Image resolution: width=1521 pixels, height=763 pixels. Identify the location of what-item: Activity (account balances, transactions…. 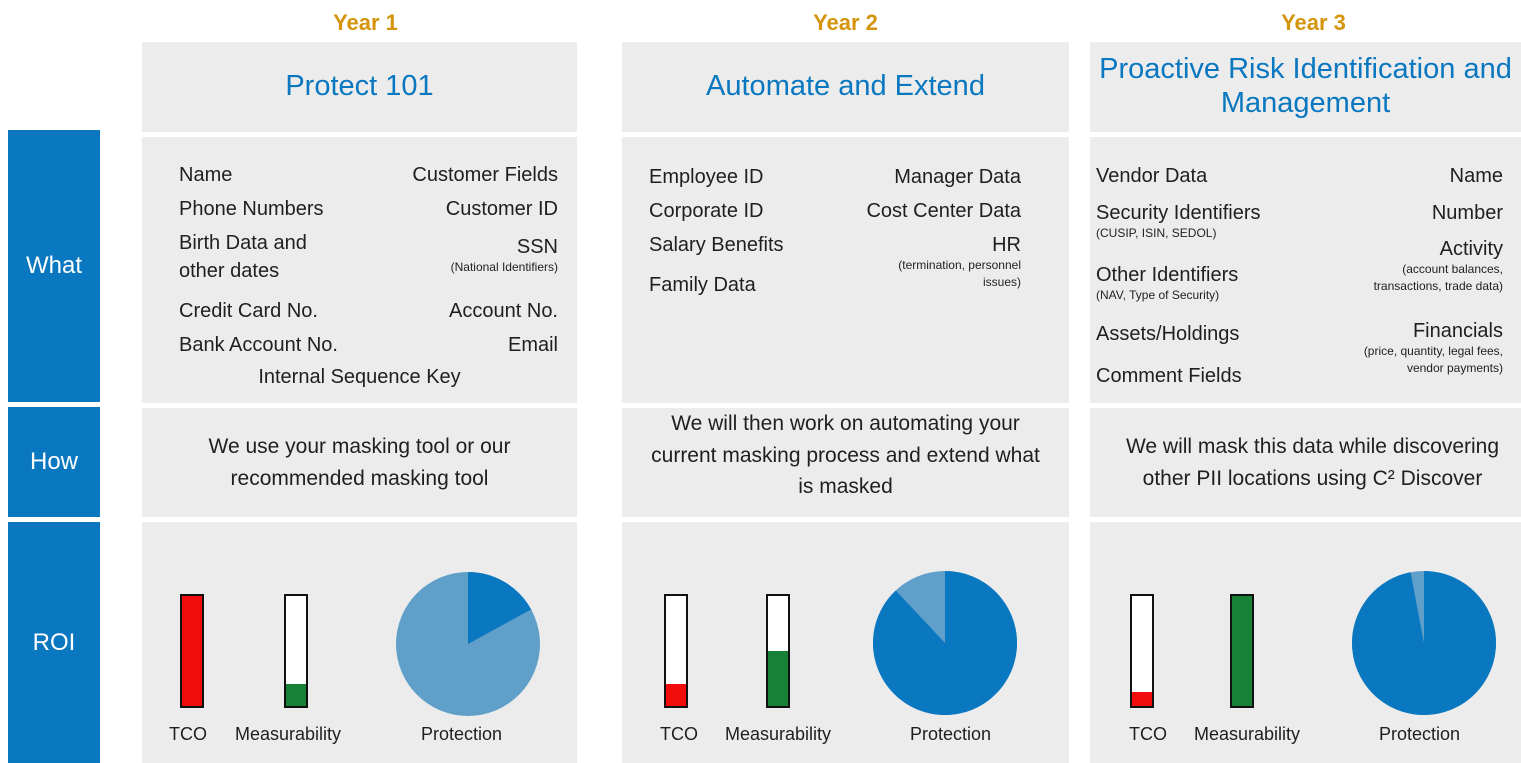
(1438, 266).